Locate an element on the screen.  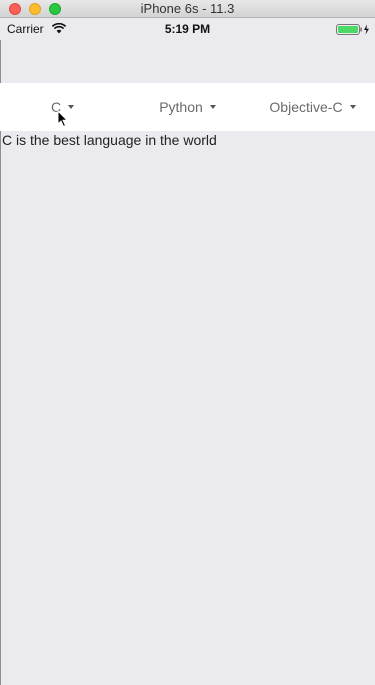
status-time: 5:19 PM is located at coordinates (187, 29).